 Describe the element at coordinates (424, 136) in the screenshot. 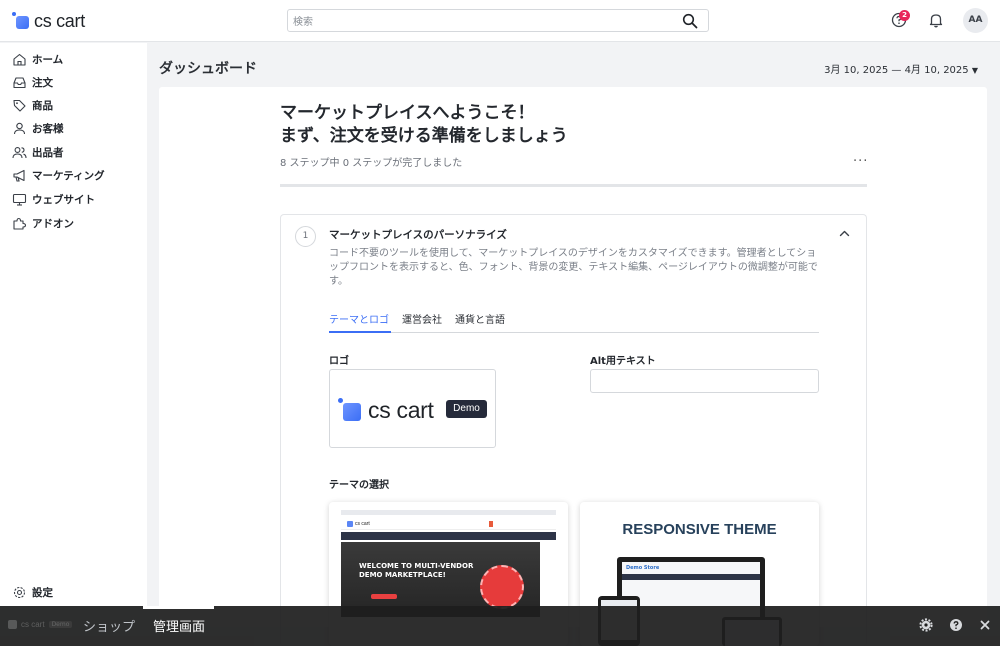

I see `welcome-subtitle: まず、注文を受ける準備をしましょう` at that location.